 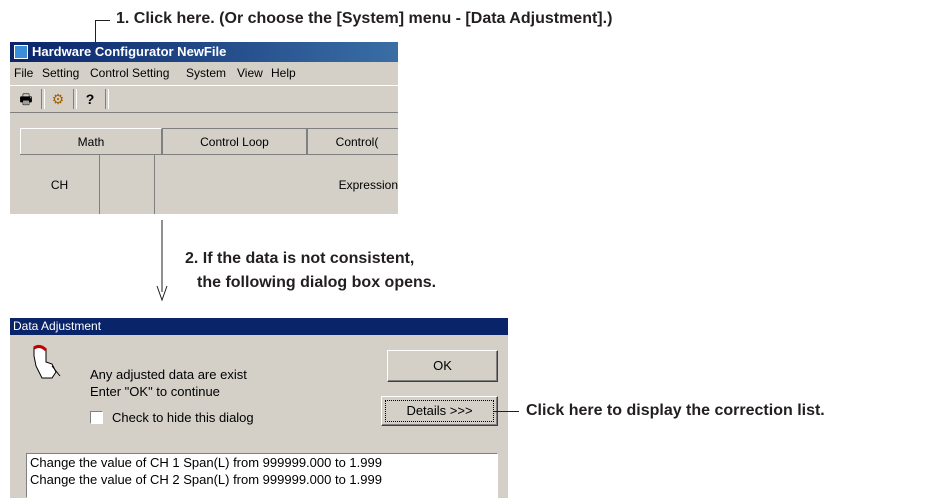 I want to click on dialog-title: Data Adjustment, so click(x=57, y=326).